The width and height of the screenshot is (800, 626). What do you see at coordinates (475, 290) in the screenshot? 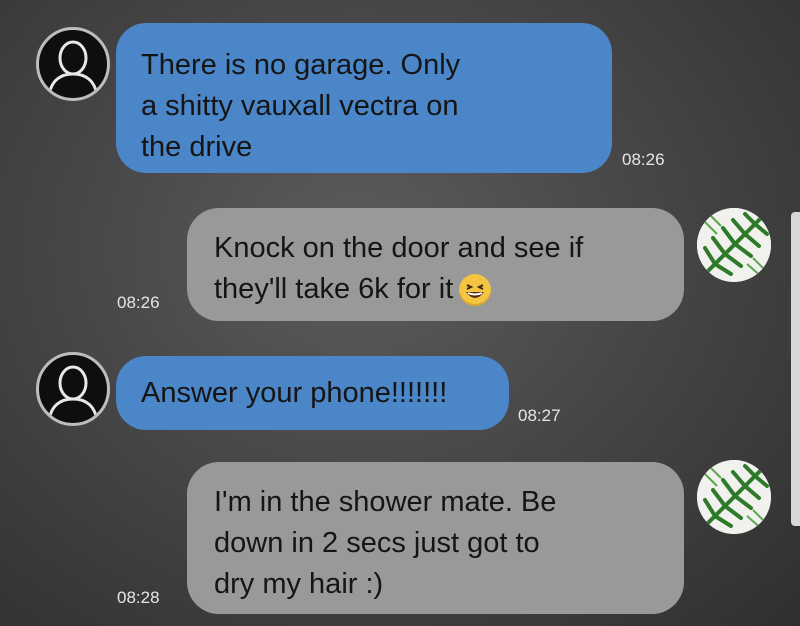
I see `laughing-emoji` at bounding box center [475, 290].